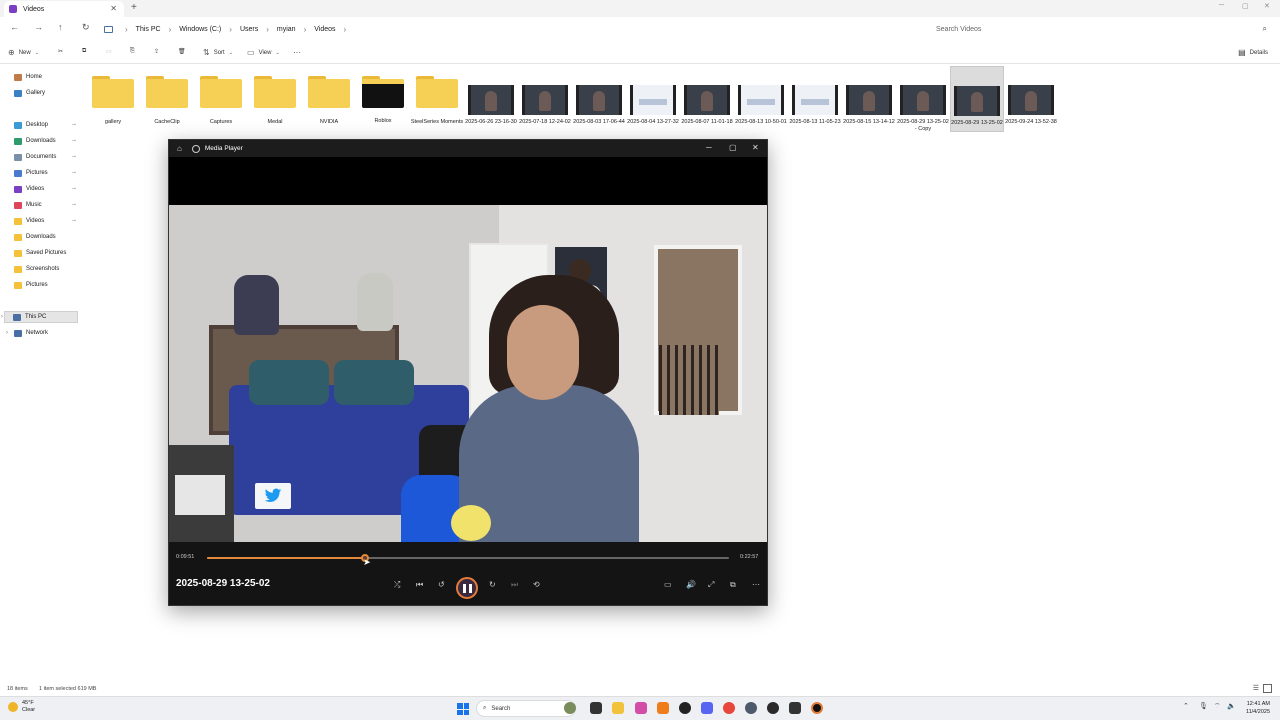 Image resolution: width=1280 pixels, height=720 pixels. What do you see at coordinates (46, 269) in the screenshot?
I see `sidebar-item-screenshots: Screenshots` at bounding box center [46, 269].